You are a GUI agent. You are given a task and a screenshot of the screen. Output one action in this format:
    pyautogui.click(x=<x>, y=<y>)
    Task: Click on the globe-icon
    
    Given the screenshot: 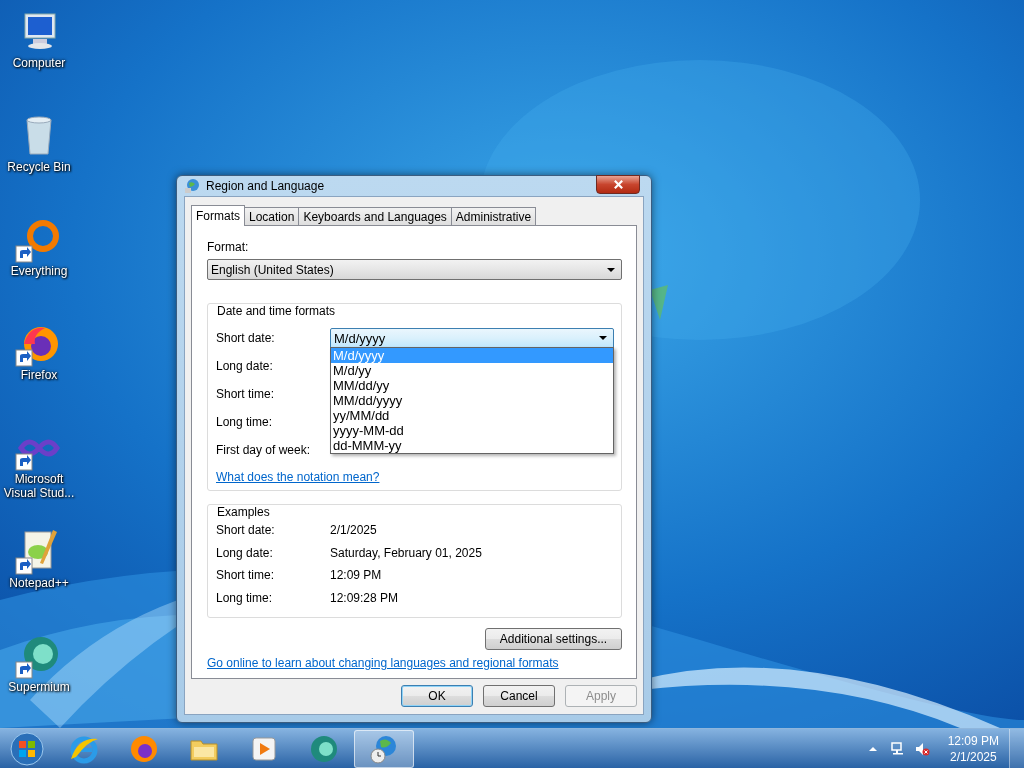 What is the action you would take?
    pyautogui.click(x=192, y=186)
    